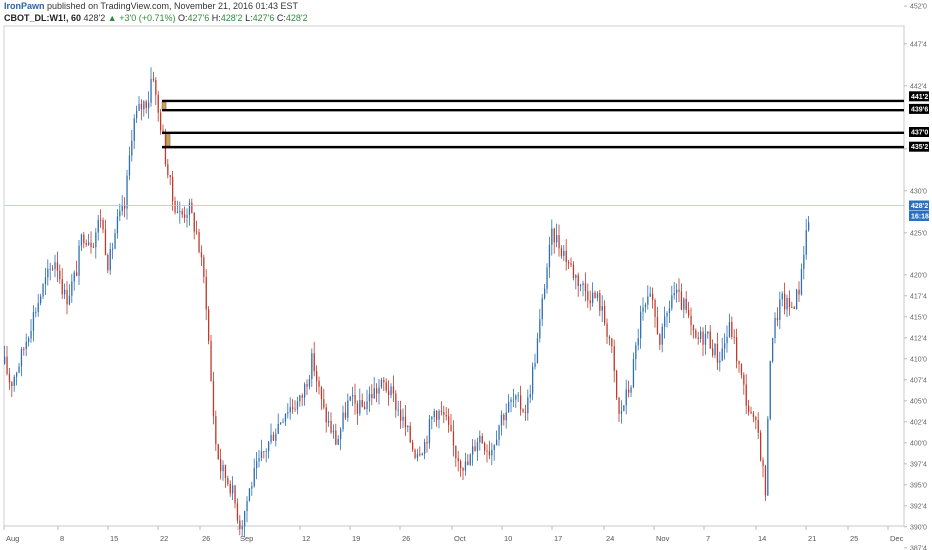 Image resolution: width=932 pixels, height=550 pixels. I want to click on gap-boxes, so click(166, 124).